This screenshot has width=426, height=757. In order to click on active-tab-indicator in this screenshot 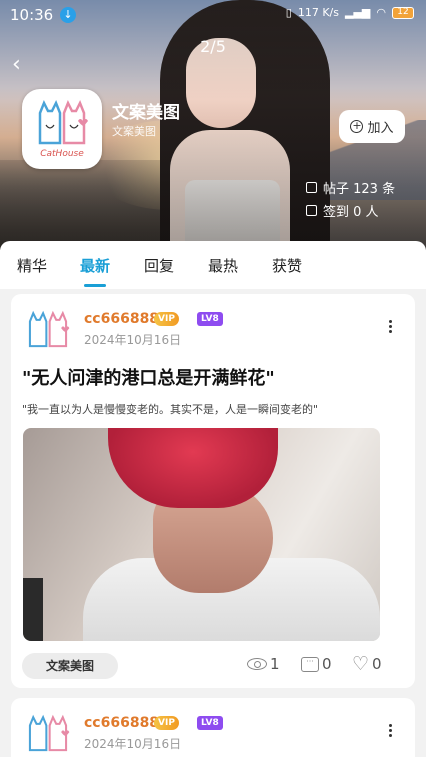, I will do `click(95, 285)`.